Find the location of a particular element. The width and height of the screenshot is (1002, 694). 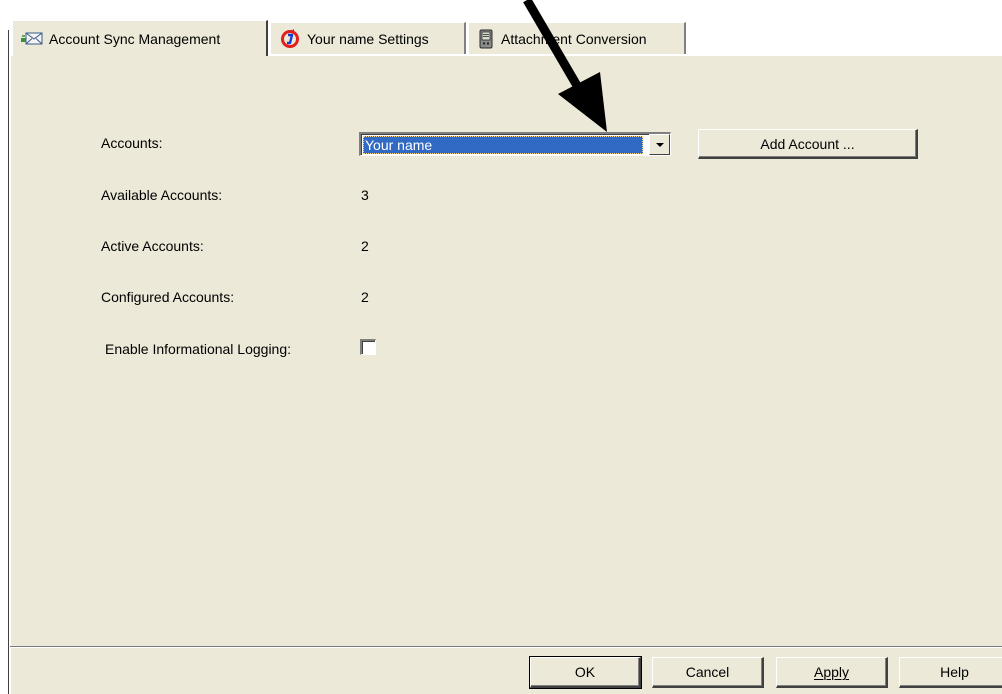

chevron-down-icon is located at coordinates (659, 144).